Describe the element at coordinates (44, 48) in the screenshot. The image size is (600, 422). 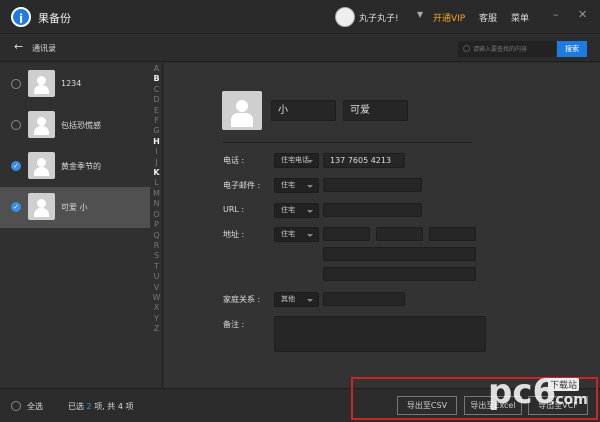
I see `breadcrumb: 通讯录` at that location.